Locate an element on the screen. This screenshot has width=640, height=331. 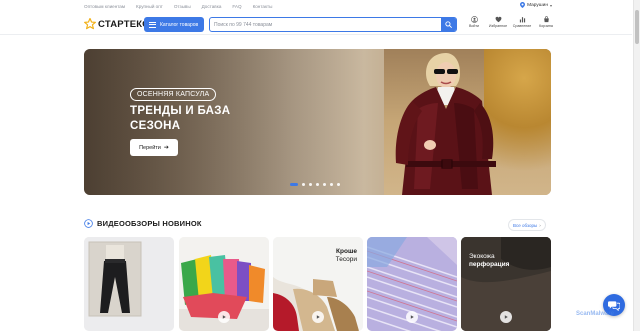
cart-icon is located at coordinates (546, 19).